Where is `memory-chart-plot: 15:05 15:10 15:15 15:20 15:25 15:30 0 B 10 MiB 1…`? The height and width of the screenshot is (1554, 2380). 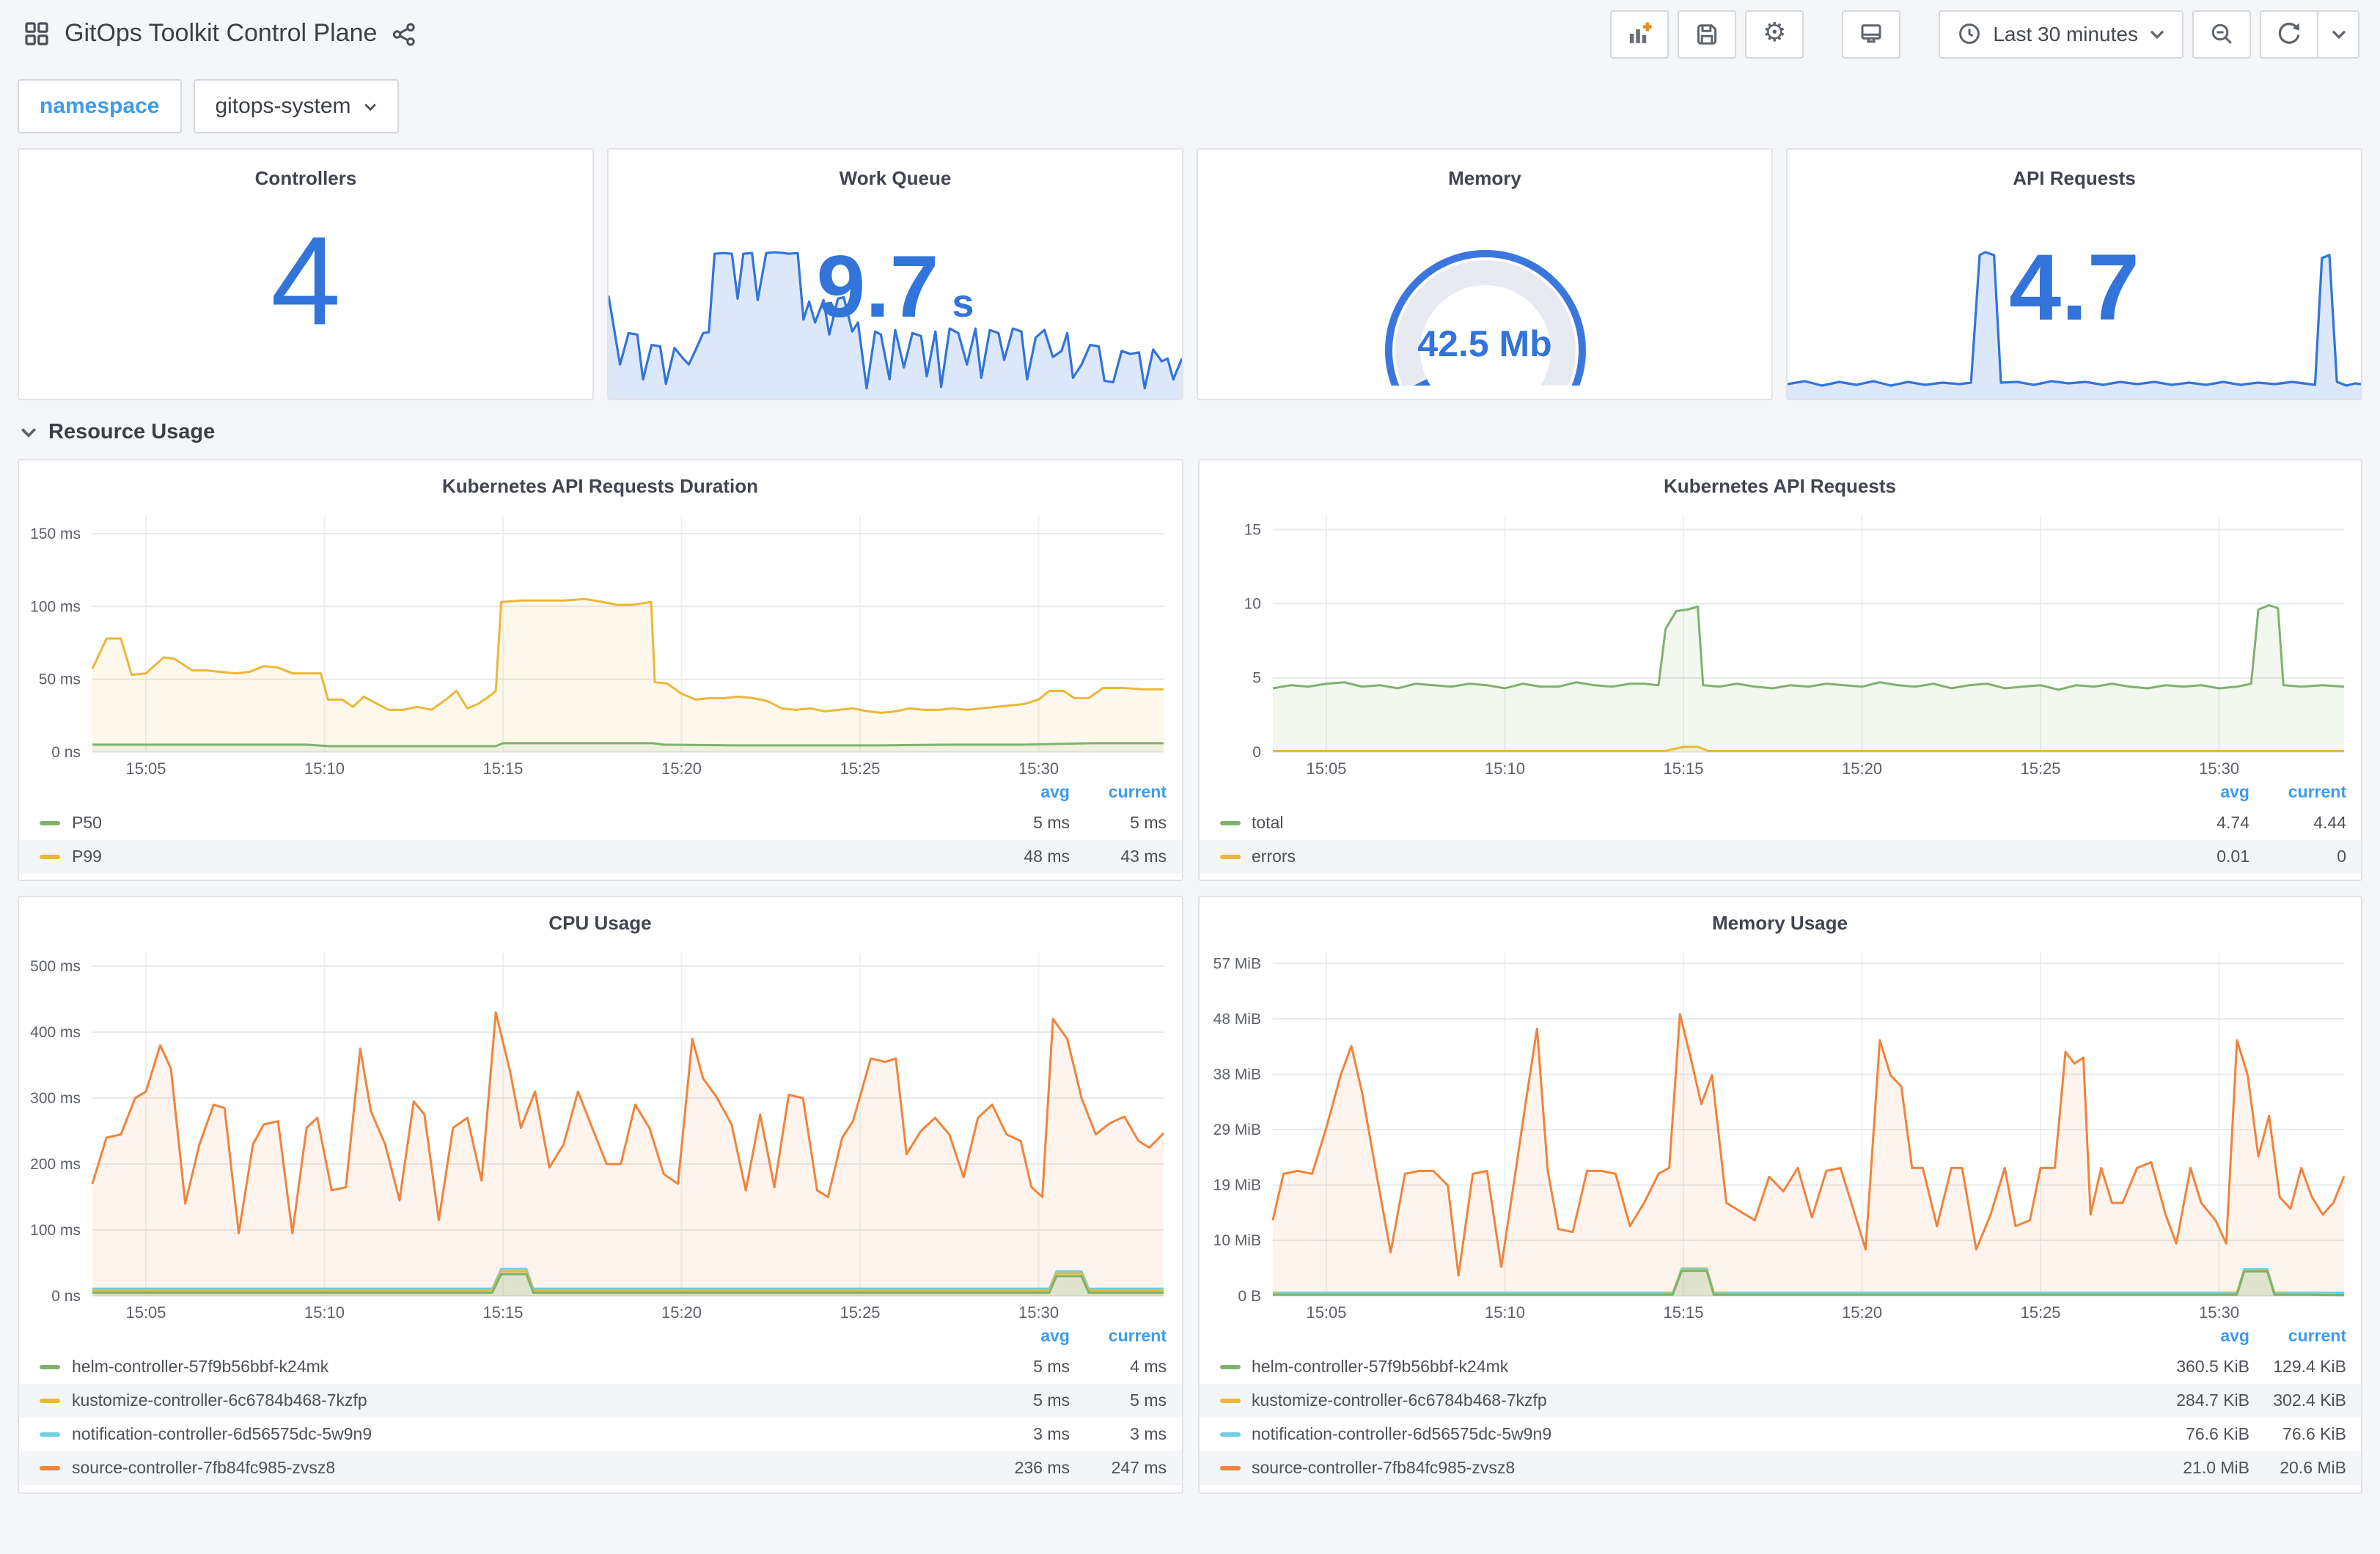 memory-chart-plot: 15:05 15:10 15:15 15:20 15:25 15:30 0 B 10 MiB 1… is located at coordinates (1780, 1133).